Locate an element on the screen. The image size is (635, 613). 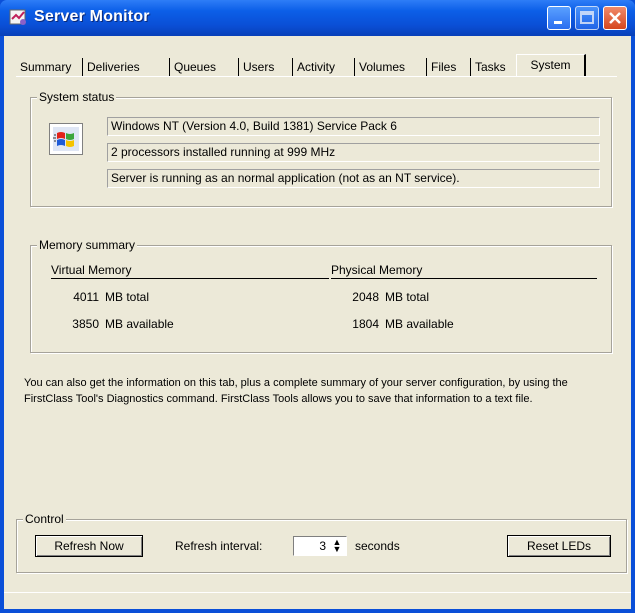
tab-files: Files is located at coordinates (443, 67).